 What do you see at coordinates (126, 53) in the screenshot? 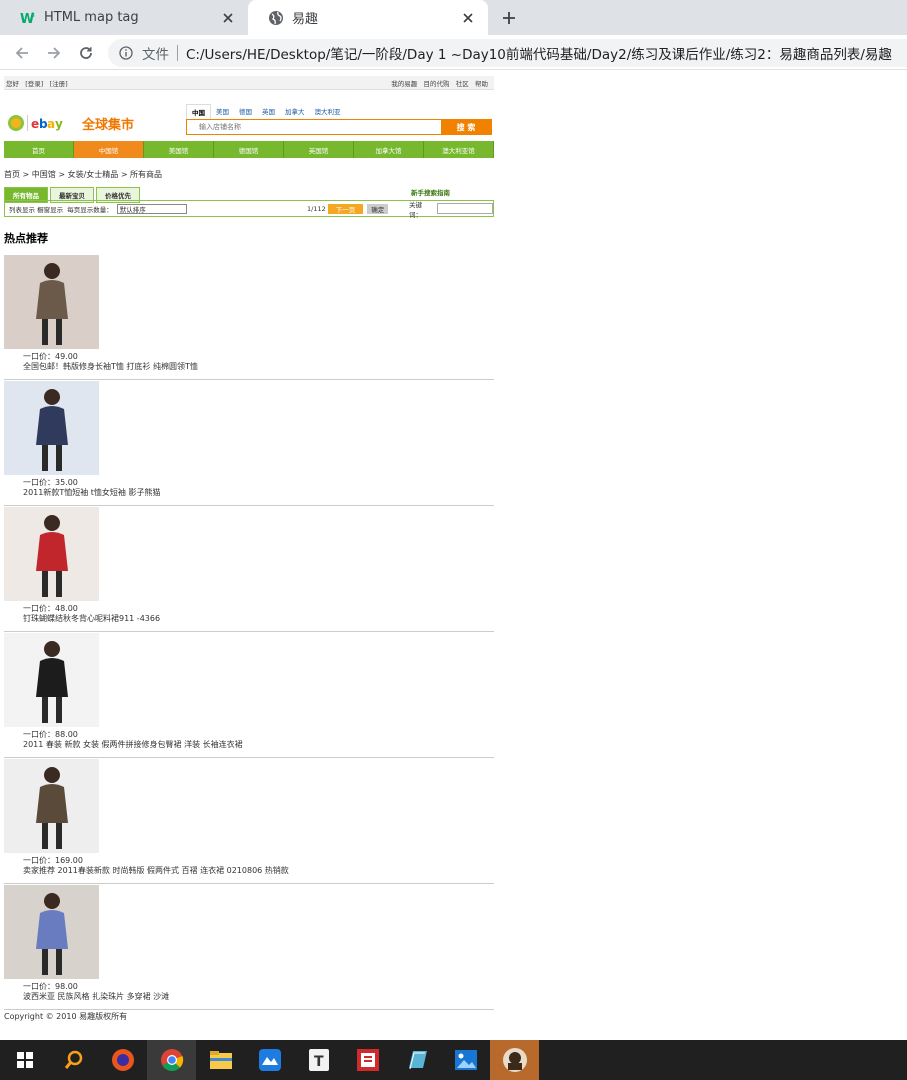
I see `info-icon` at bounding box center [126, 53].